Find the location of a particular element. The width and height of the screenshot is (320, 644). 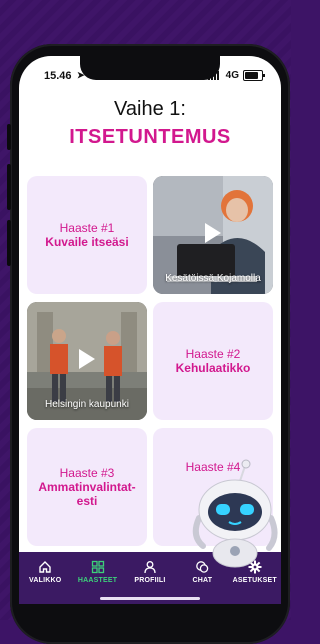

tab-profiili: PROFIILI is located at coordinates (150, 572).